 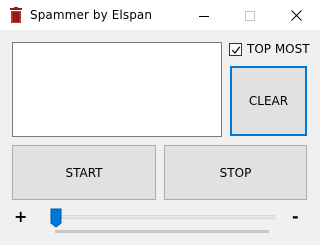 I want to click on clear-button: CLEAR, so click(x=268, y=101).